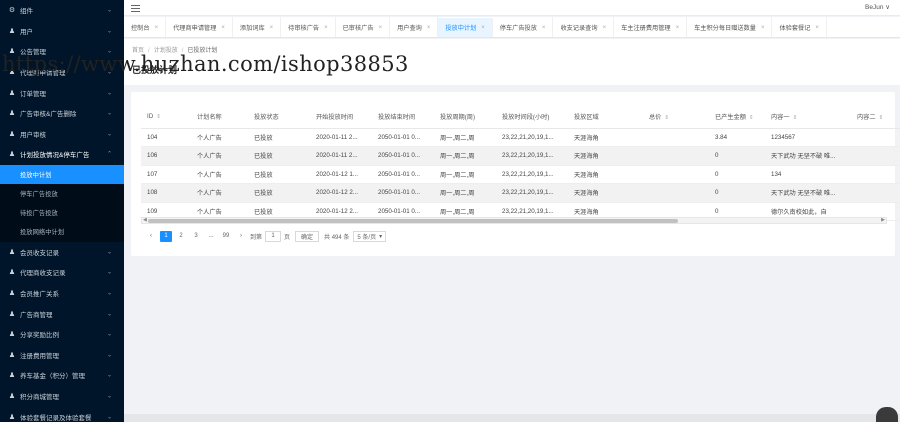  I want to click on tab: 添加词库 ×, so click(257, 27).